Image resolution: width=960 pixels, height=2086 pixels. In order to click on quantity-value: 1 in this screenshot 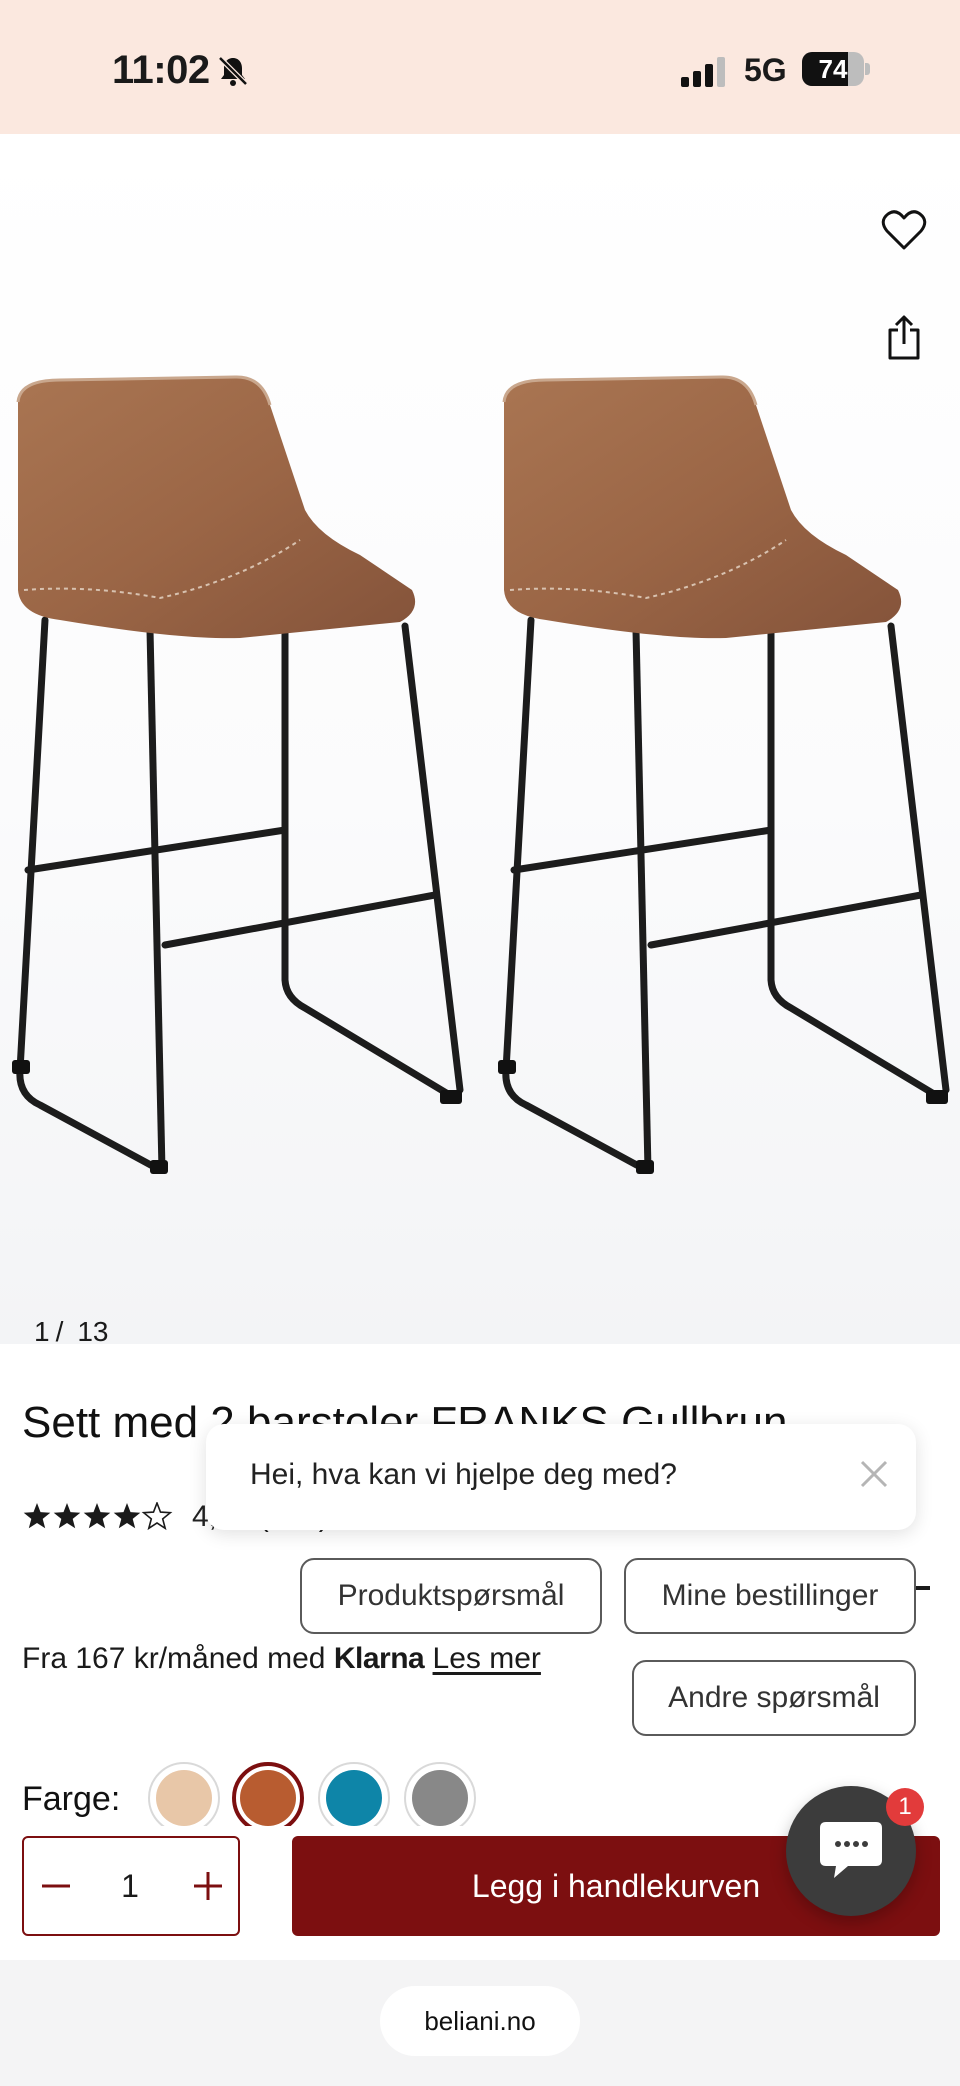, I will do `click(130, 1886)`.